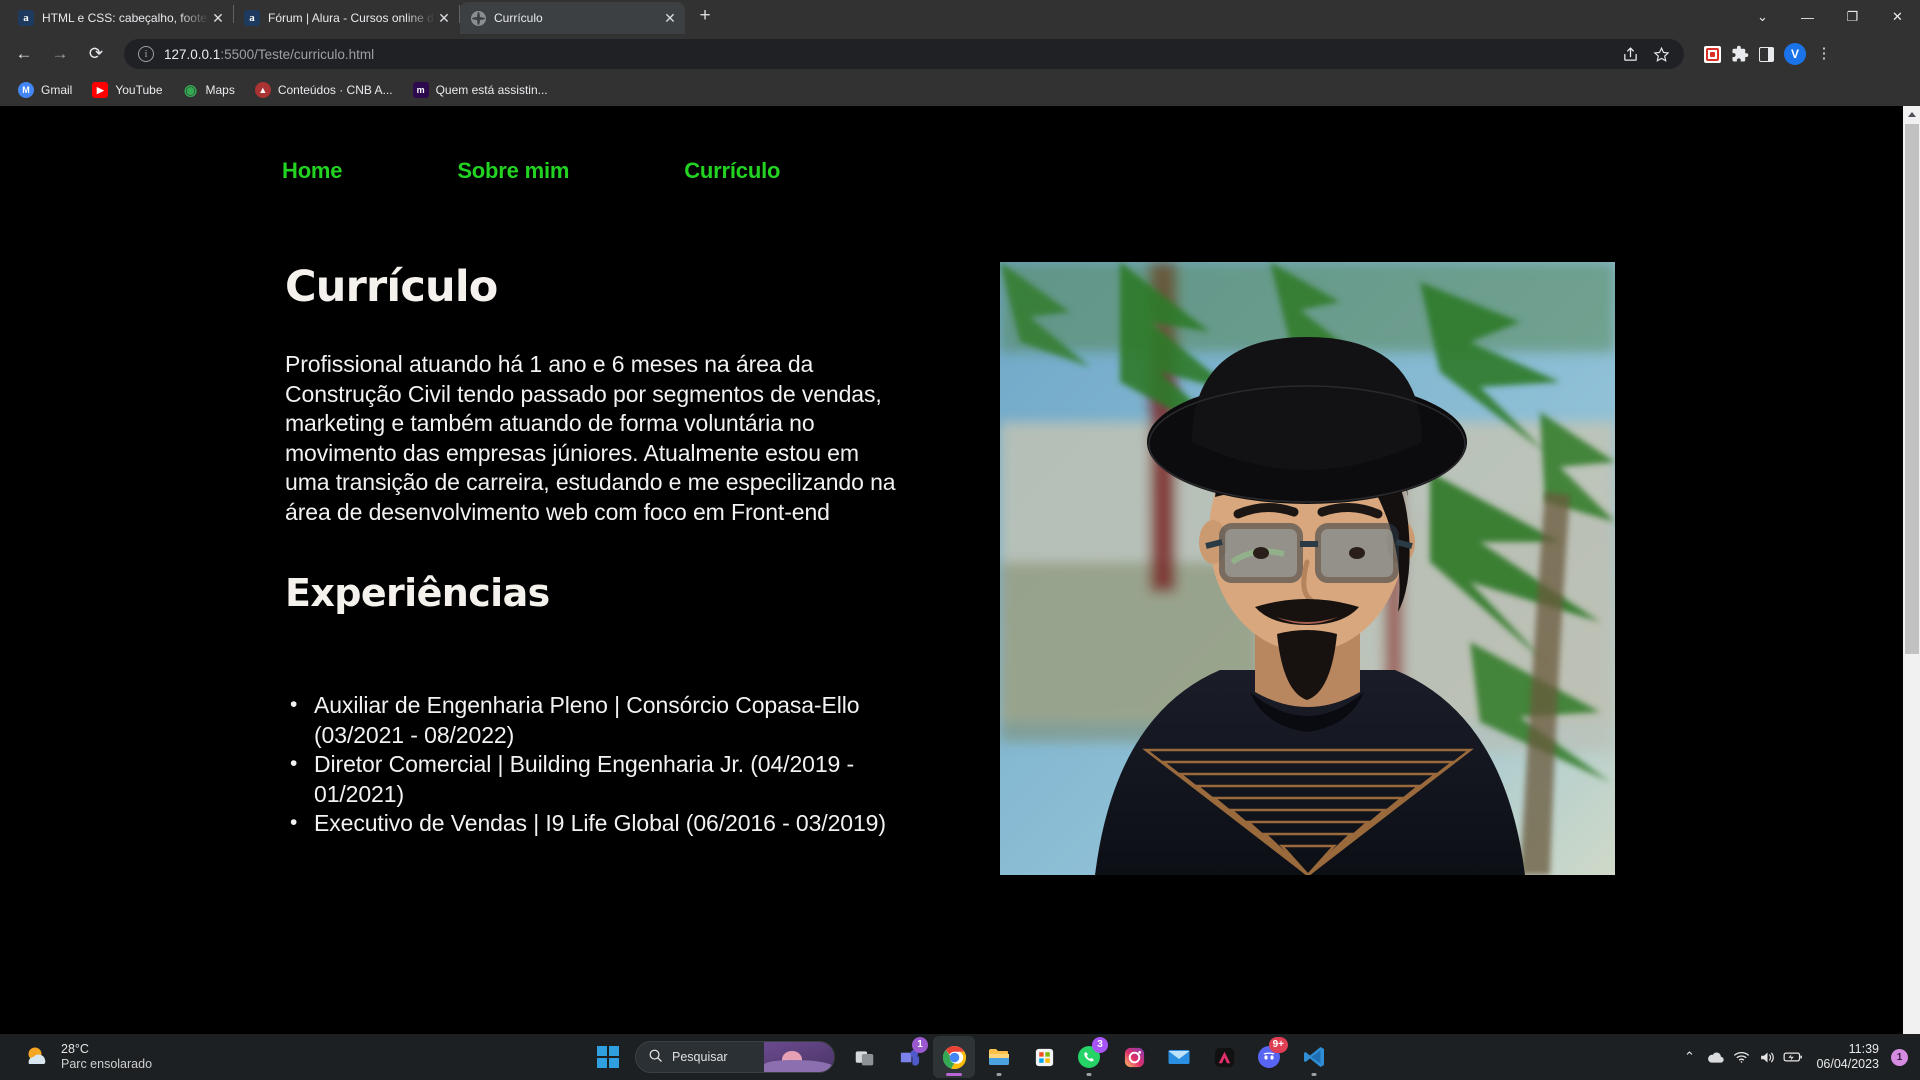  I want to click on nav-link-sobre-mim: Sobre mim, so click(513, 171).